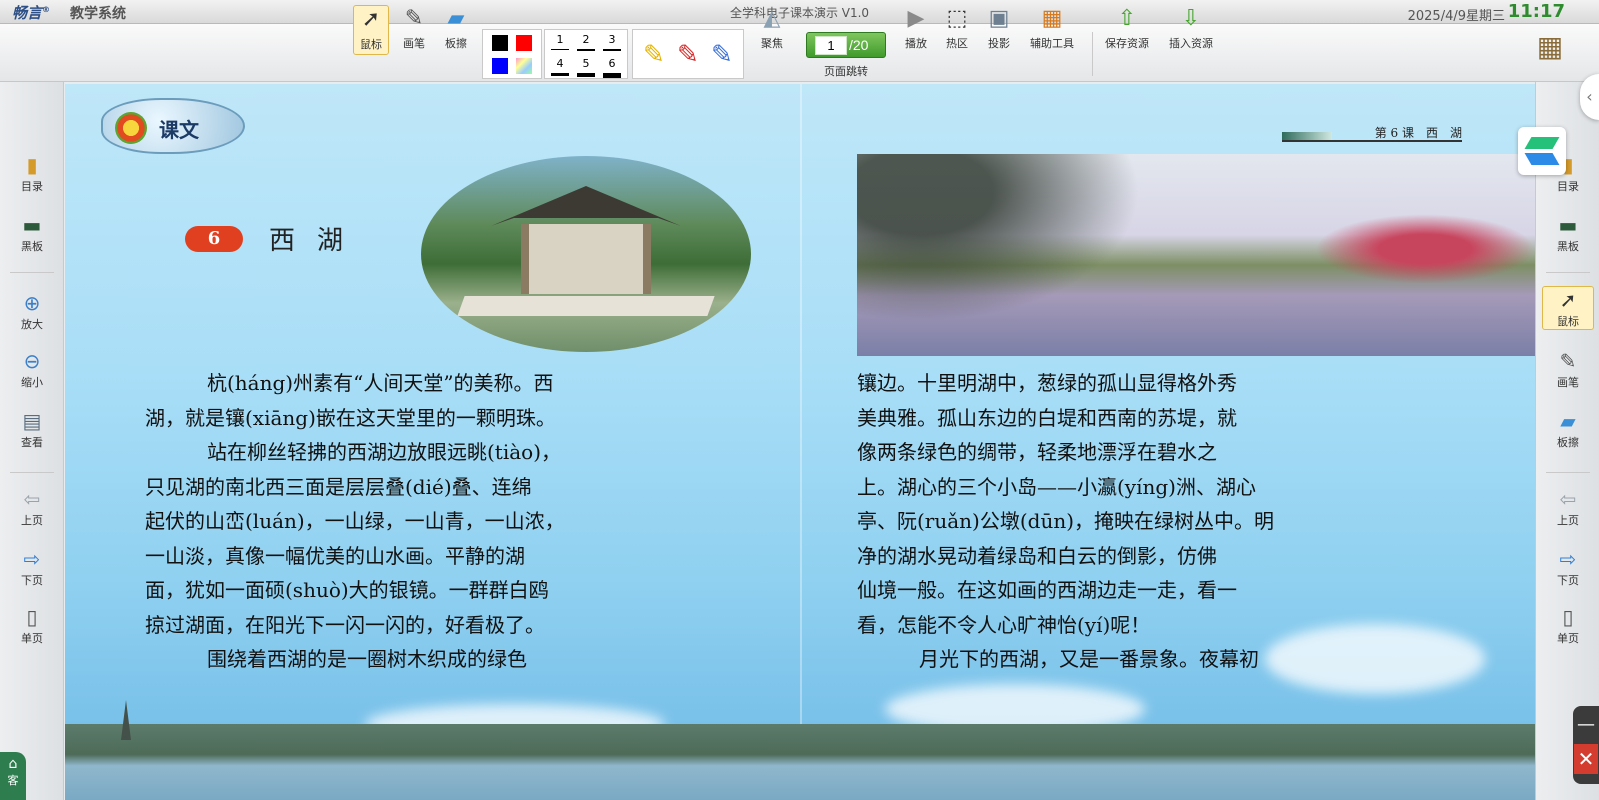  I want to click on text-line: 月光下的西湖，又是一番景象。夜幕初, so click(1089, 659).